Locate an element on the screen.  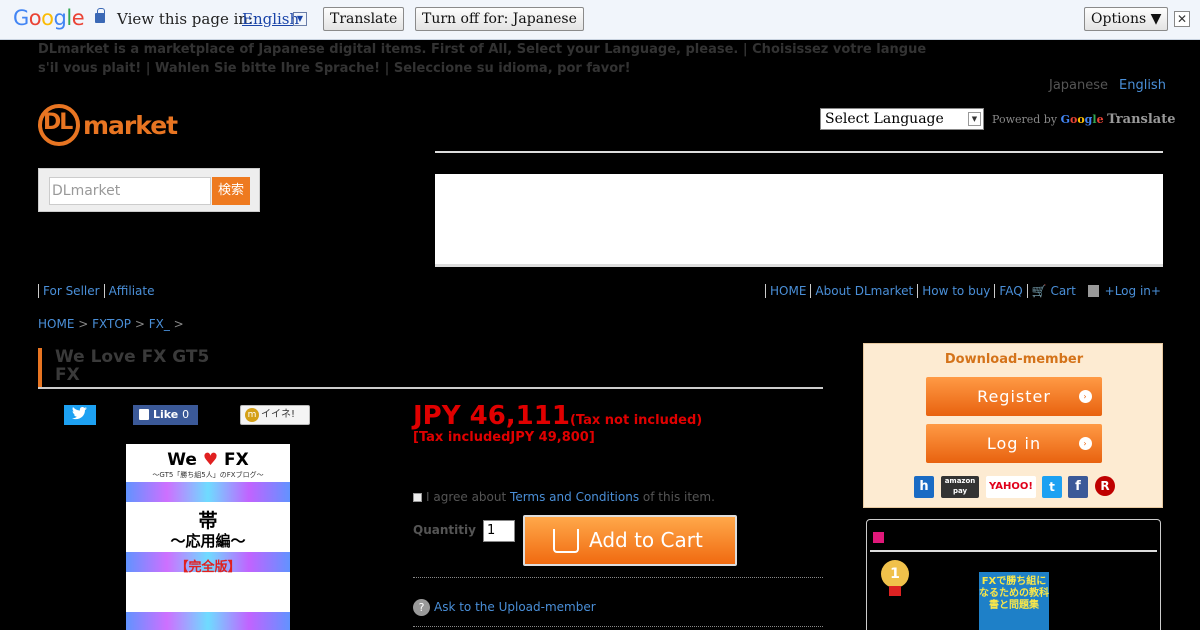
select-language-dropdown: Select Language ▼ is located at coordinates (902, 119).